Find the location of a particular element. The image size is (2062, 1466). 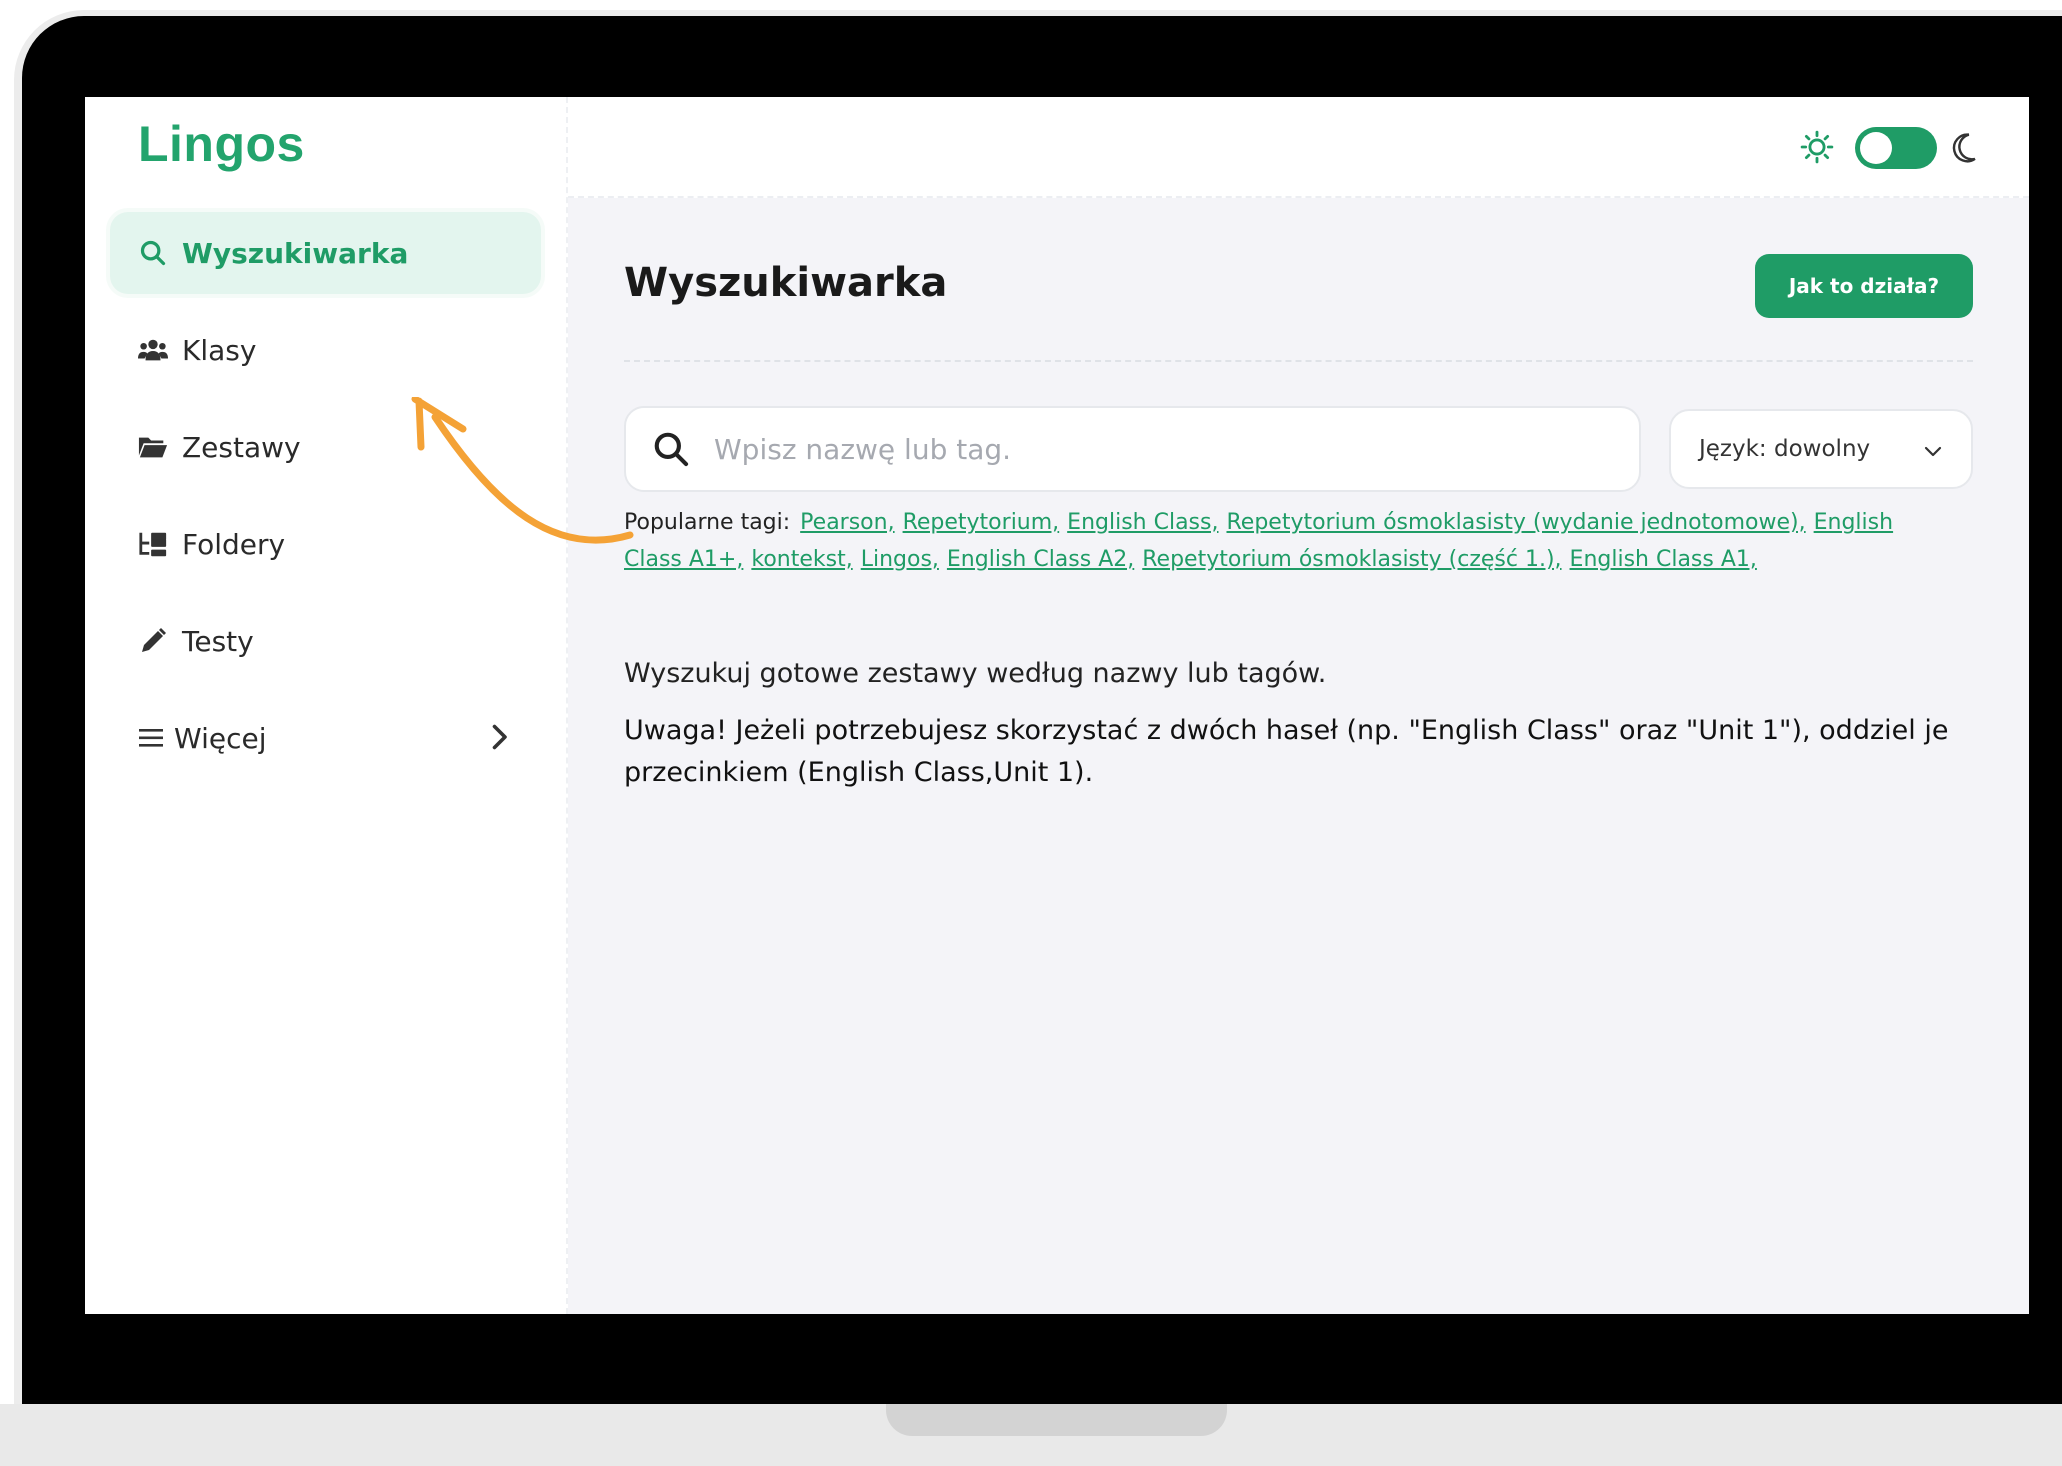

annotation-arrow is located at coordinates (522, 470).